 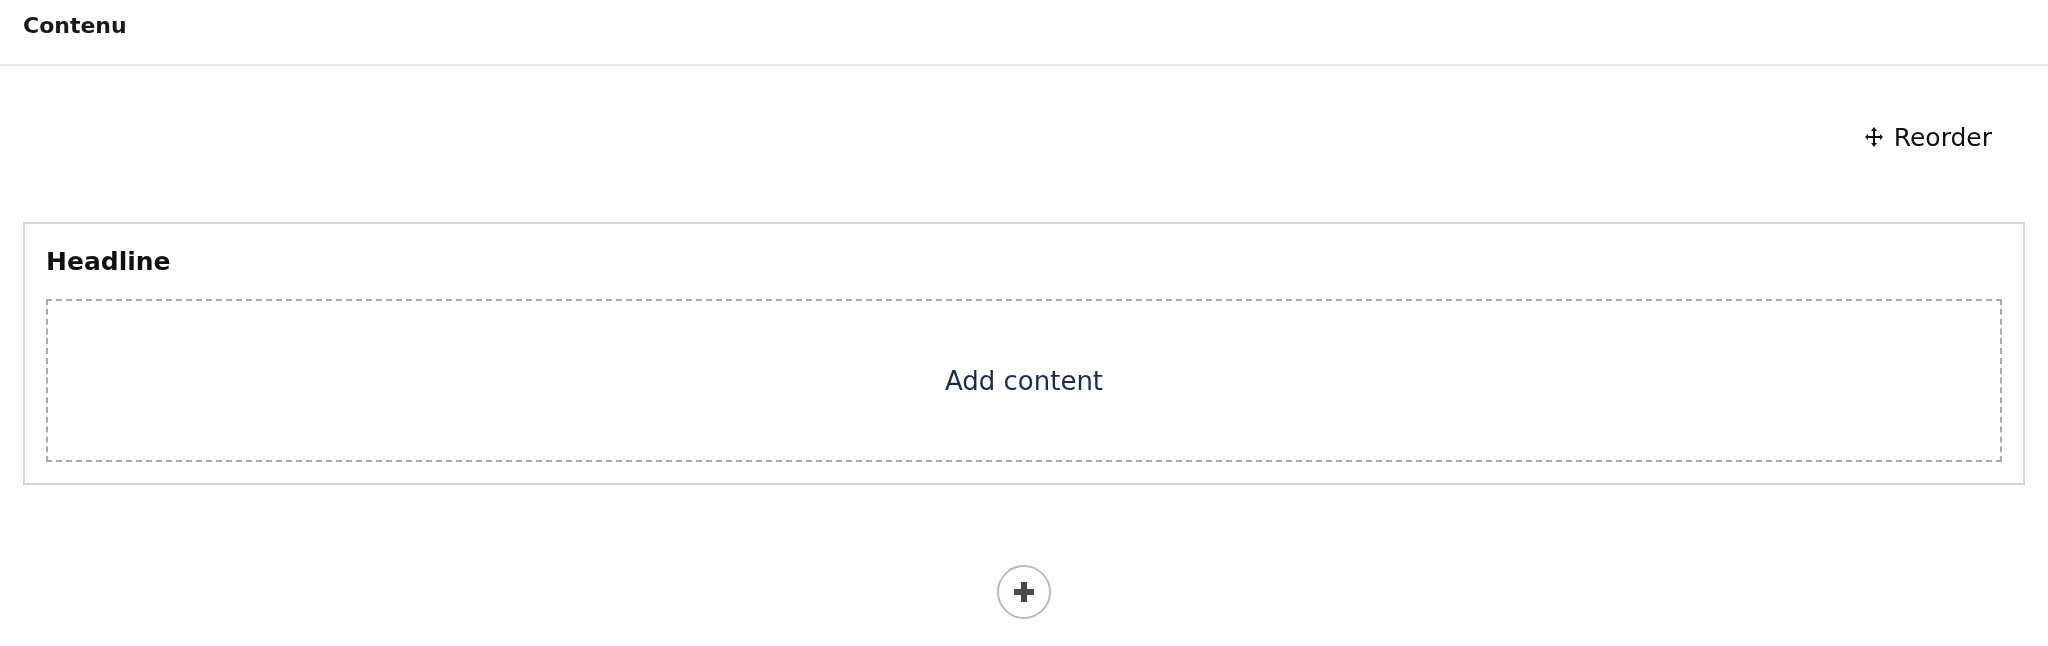 I want to click on plus-icon, so click(x=1024, y=592).